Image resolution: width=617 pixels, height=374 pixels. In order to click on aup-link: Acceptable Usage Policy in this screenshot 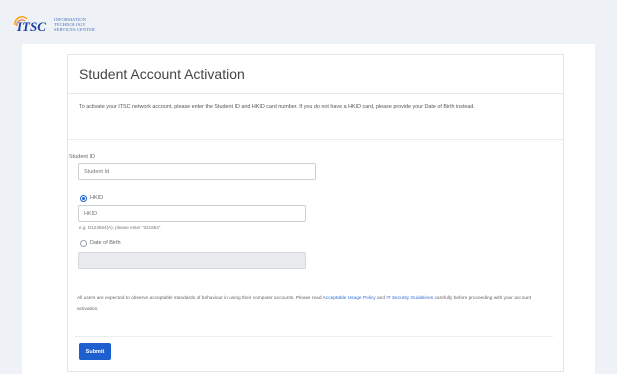, I will do `click(349, 298)`.